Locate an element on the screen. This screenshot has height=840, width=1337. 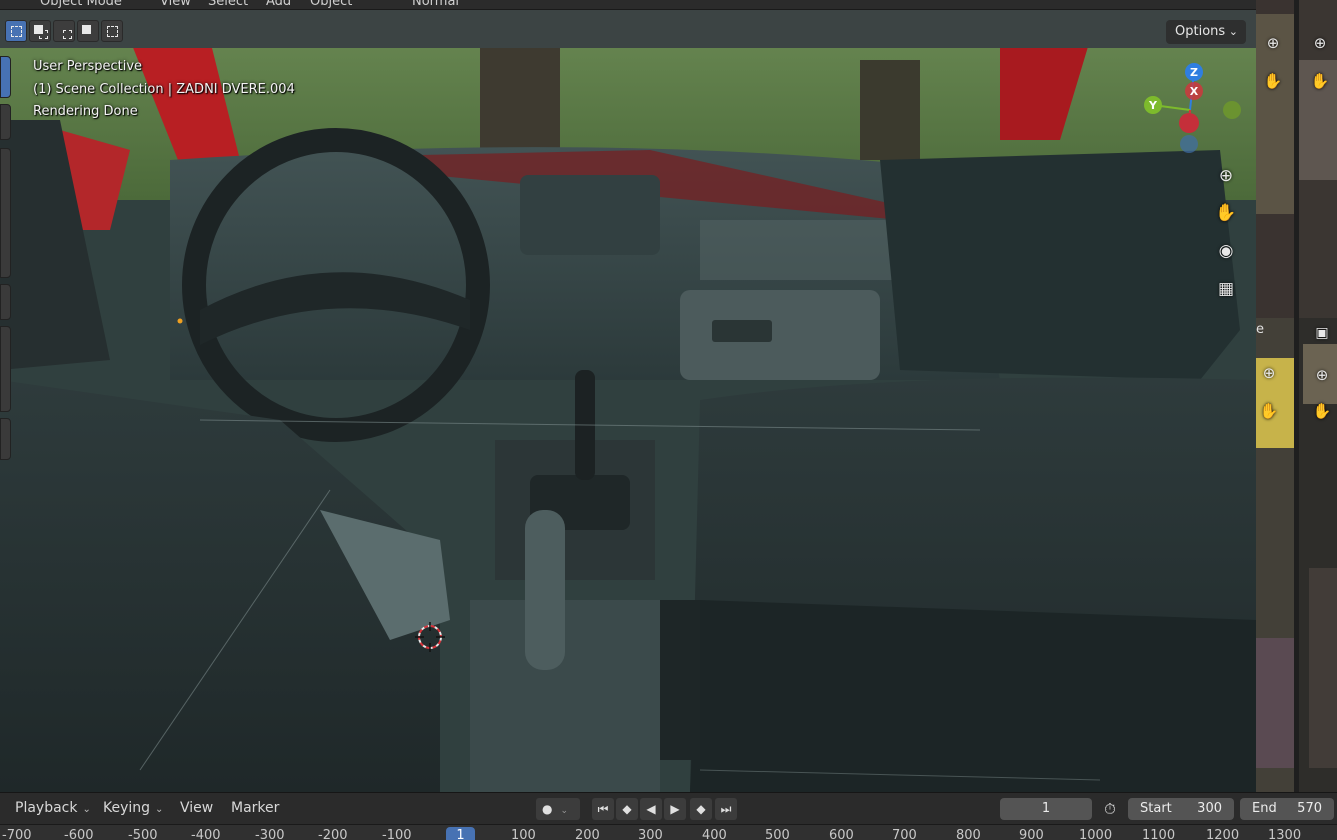
options-label: Options is located at coordinates (1200, 31).